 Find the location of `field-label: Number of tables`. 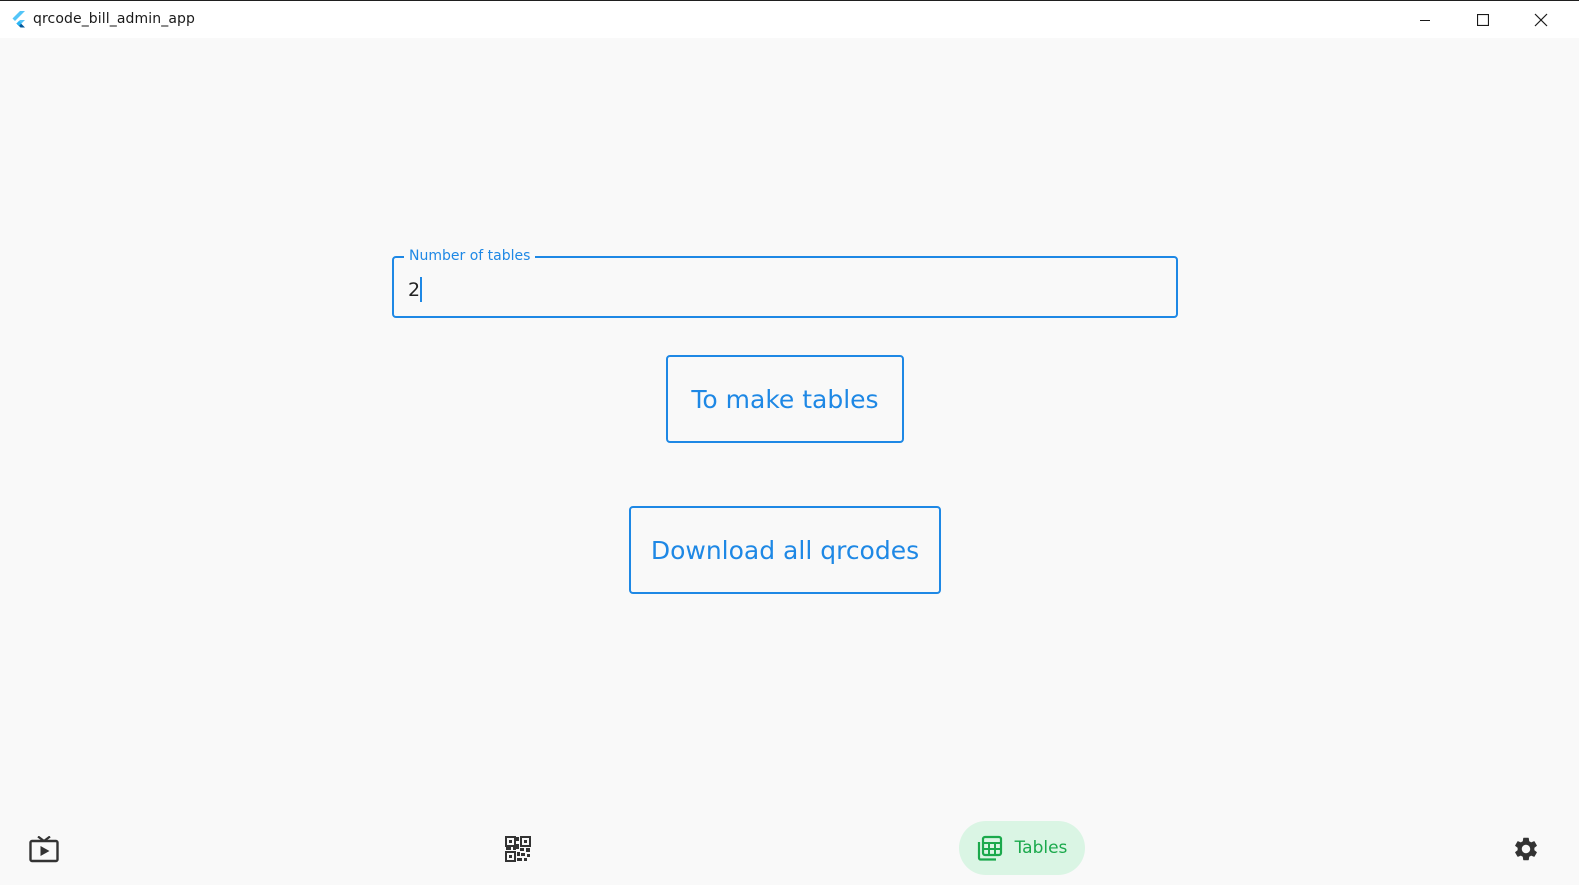

field-label: Number of tables is located at coordinates (470, 256).